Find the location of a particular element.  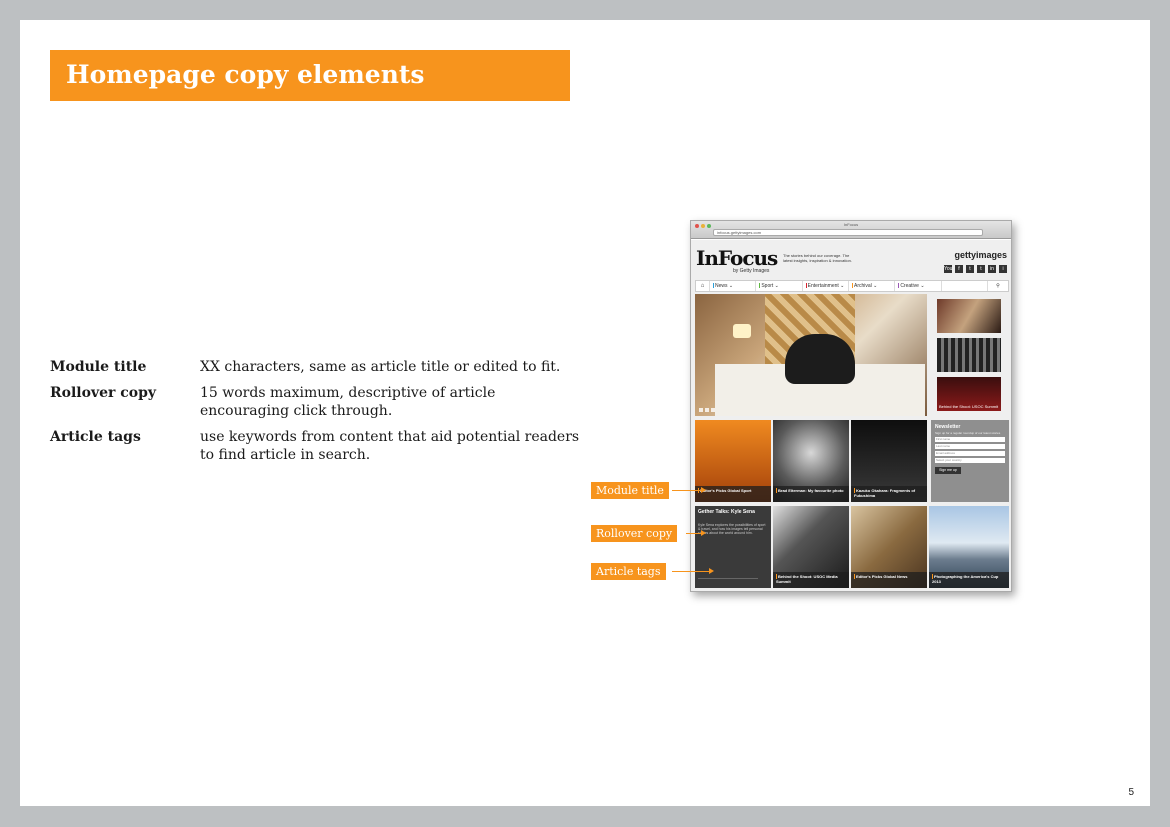

newsletter-field: Last name is located at coordinates (970, 446).